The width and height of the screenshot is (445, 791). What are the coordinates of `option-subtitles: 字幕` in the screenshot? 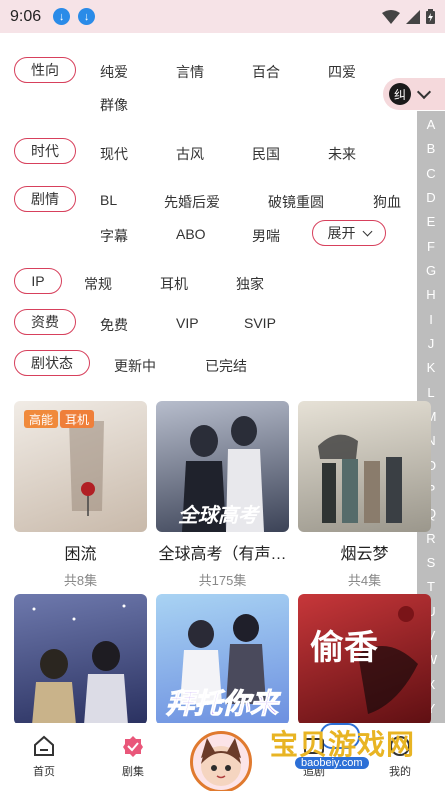 It's located at (114, 236).